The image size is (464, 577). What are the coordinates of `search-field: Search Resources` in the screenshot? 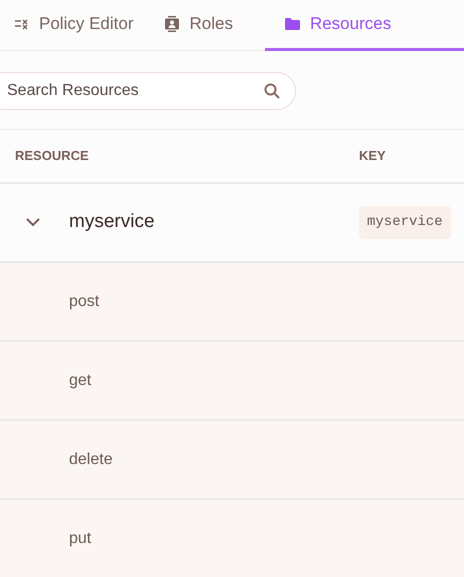 It's located at (148, 91).